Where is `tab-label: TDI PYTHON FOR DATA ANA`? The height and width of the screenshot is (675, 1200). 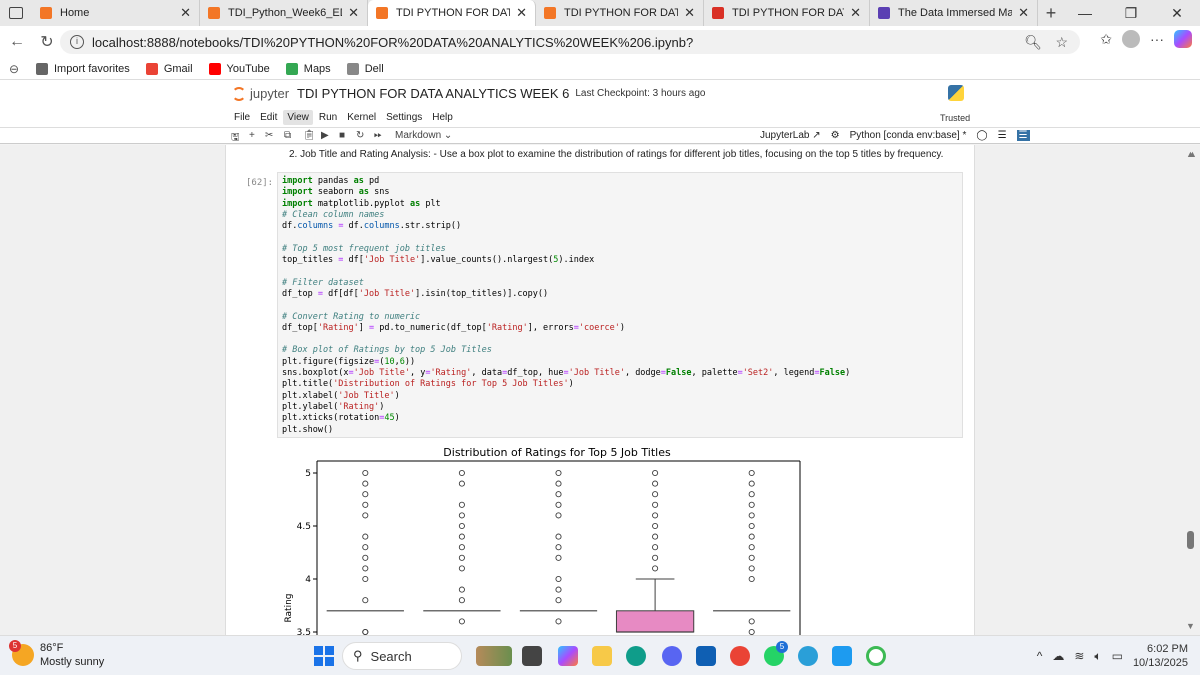 tab-label: TDI PYTHON FOR DATA ANA is located at coordinates (453, 13).